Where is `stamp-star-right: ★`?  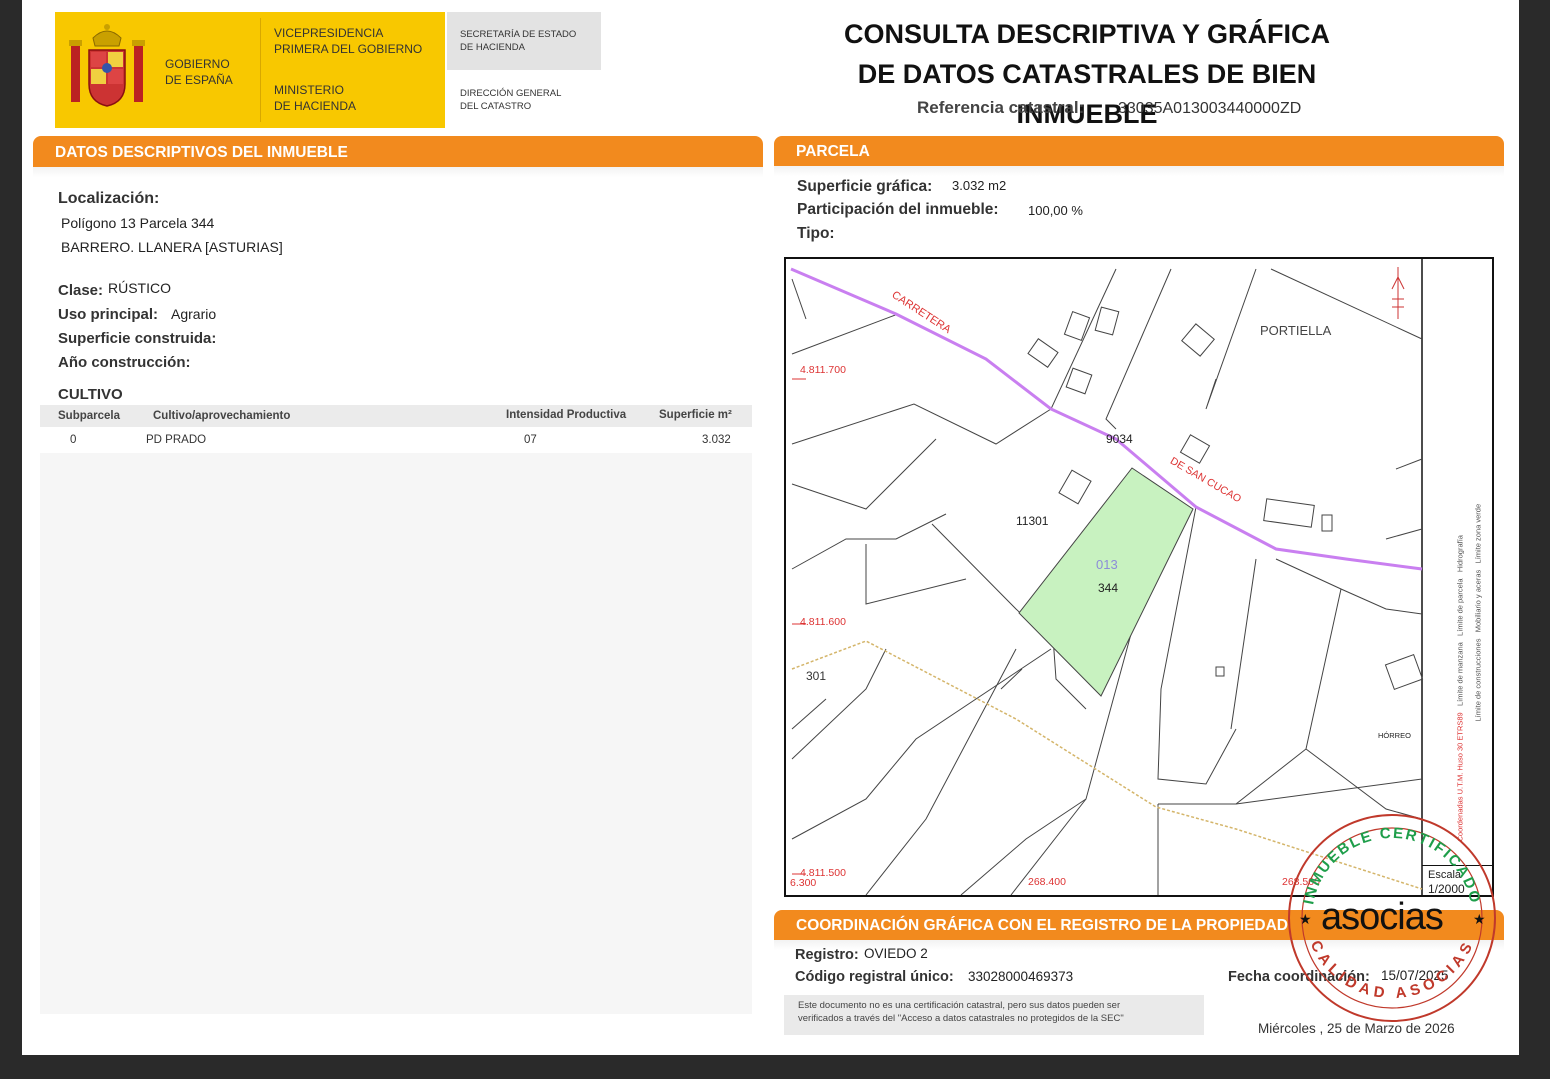 stamp-star-right: ★ is located at coordinates (1479, 919).